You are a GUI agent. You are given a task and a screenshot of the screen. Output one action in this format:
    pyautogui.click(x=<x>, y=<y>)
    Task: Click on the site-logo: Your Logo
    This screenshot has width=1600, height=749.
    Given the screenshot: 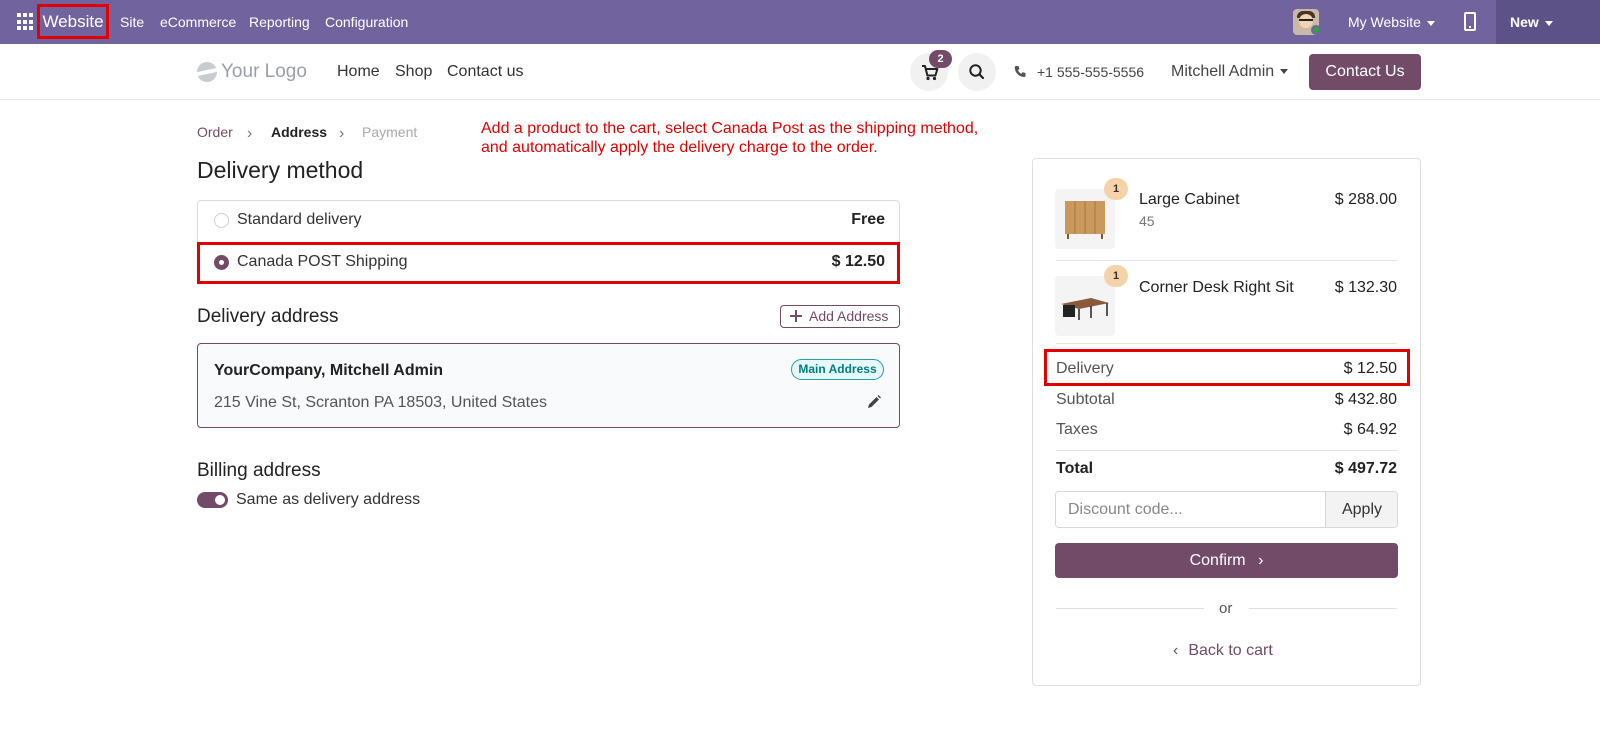 What is the action you would take?
    pyautogui.click(x=252, y=72)
    